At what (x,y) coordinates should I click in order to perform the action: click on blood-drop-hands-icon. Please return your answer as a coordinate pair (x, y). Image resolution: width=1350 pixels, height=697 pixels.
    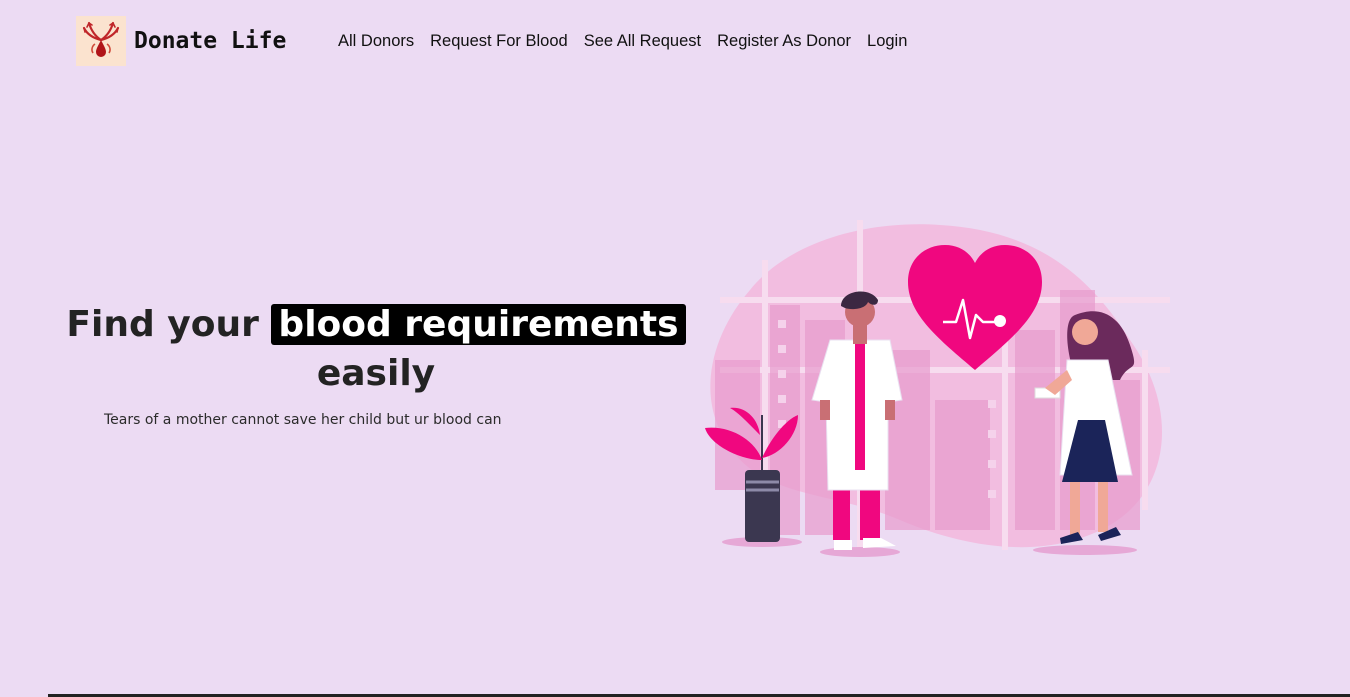
    Looking at the image, I should click on (101, 39).